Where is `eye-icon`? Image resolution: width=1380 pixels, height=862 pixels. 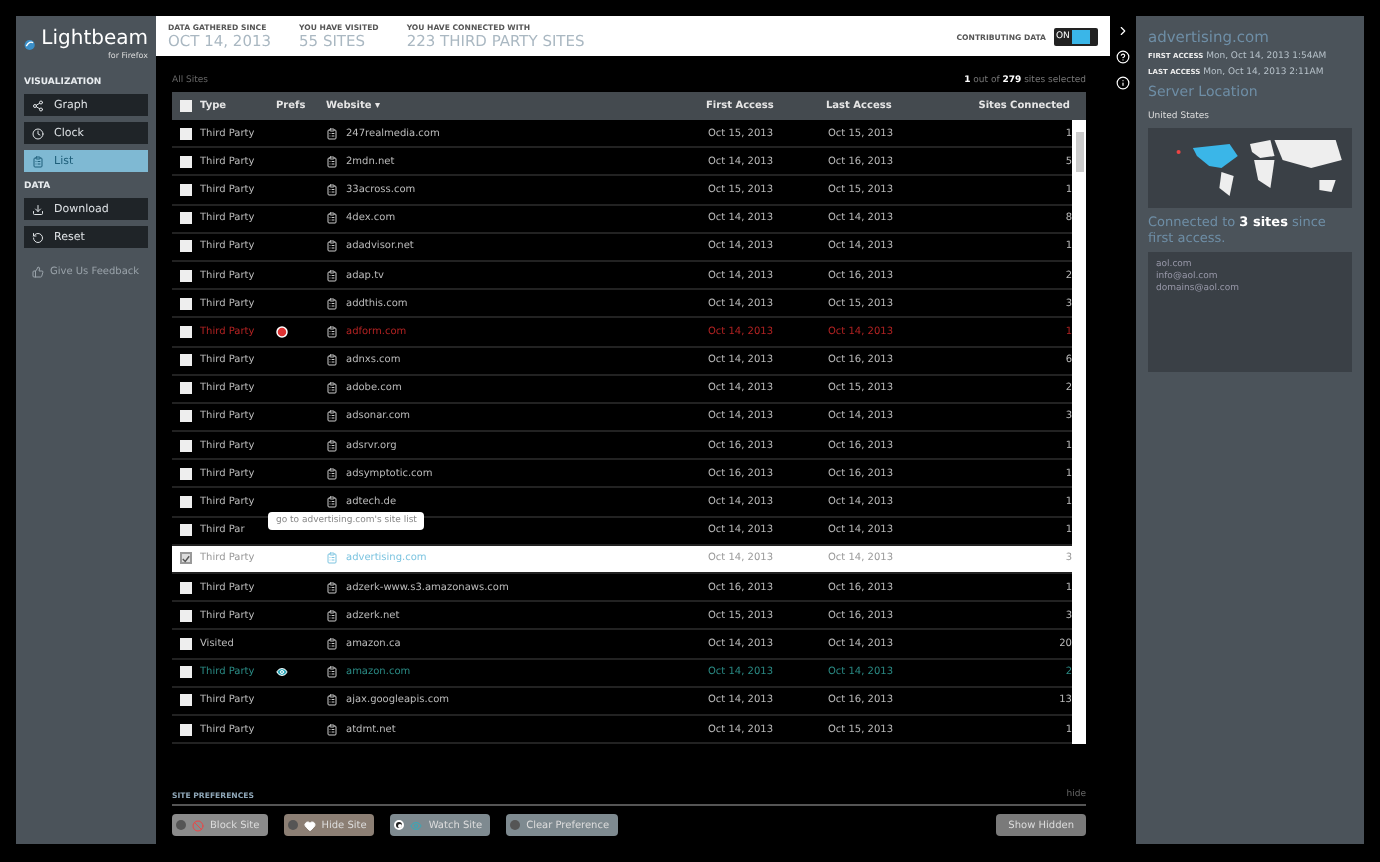 eye-icon is located at coordinates (416, 825).